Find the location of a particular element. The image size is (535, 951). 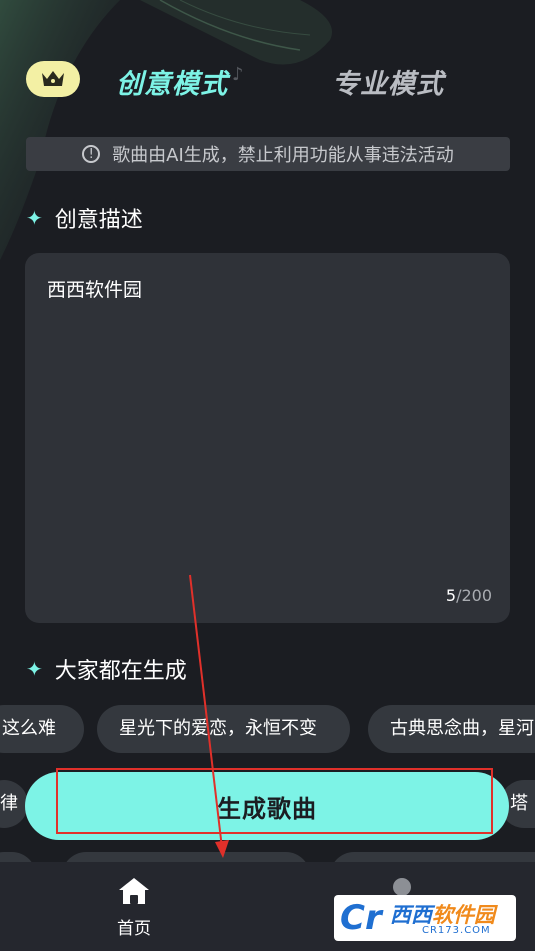

chip-label: 古典思念曲，星河 is located at coordinates (462, 728).